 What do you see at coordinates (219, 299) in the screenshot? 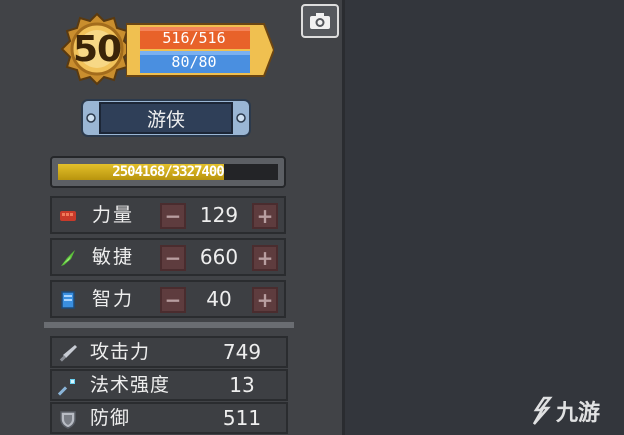
I see `attribute-value: 40` at bounding box center [219, 299].